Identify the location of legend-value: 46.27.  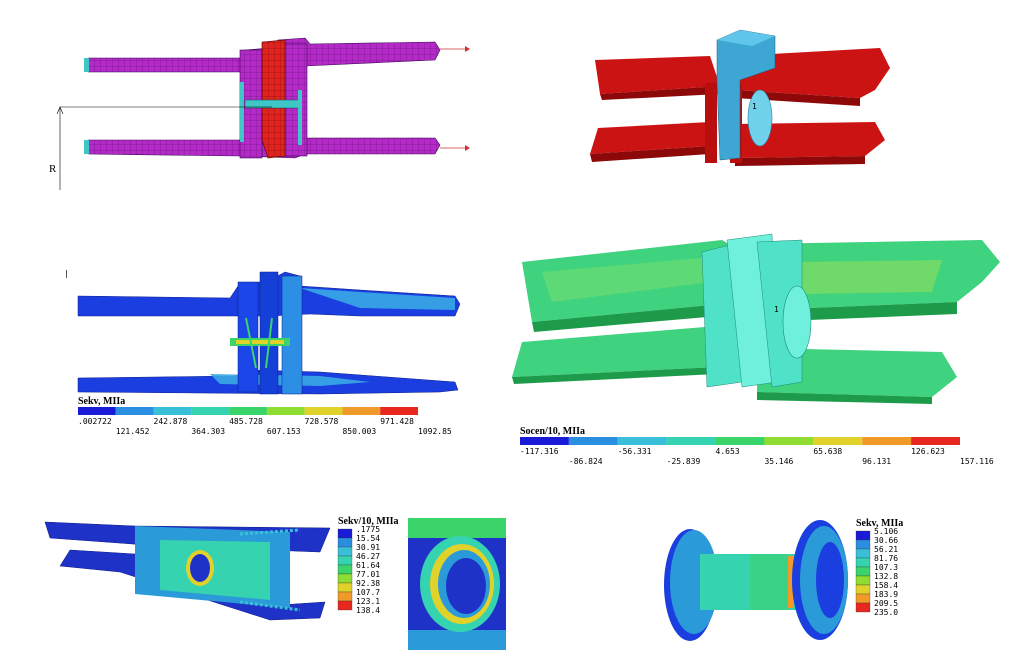
(368, 556).